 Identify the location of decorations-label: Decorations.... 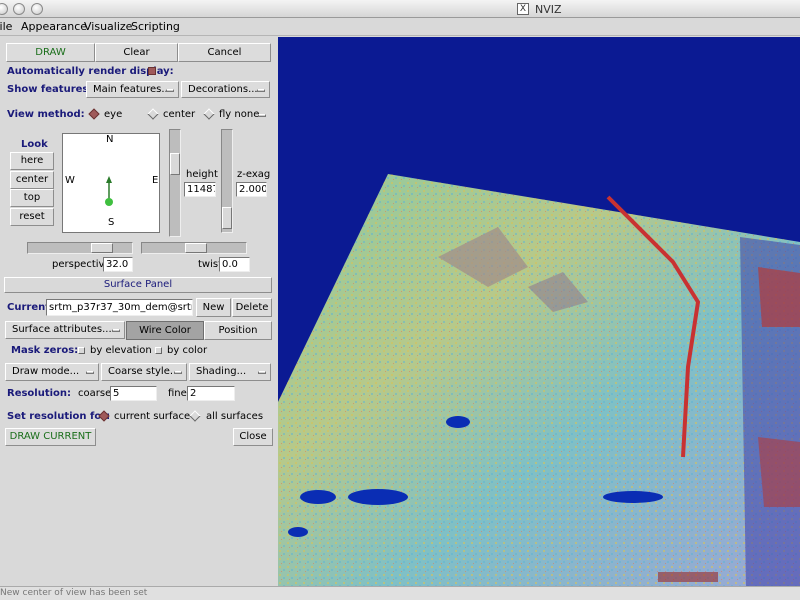
(223, 89).